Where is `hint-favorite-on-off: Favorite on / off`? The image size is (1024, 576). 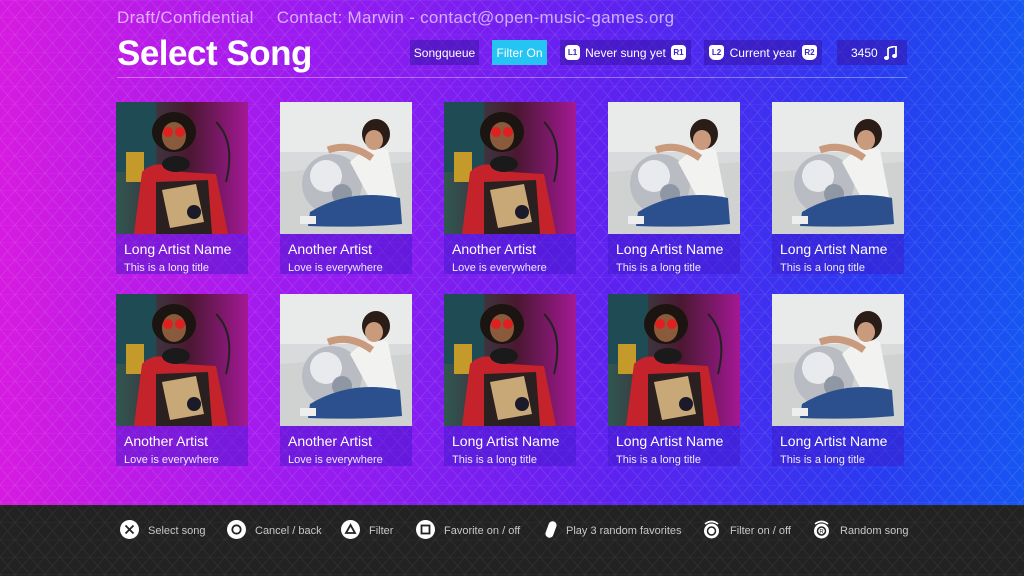 hint-favorite-on-off: Favorite on / off is located at coordinates (468, 531).